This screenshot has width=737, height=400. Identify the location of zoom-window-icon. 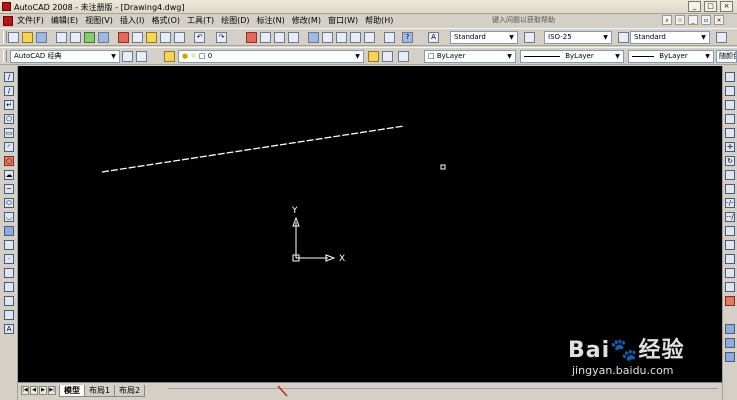
(279, 37).